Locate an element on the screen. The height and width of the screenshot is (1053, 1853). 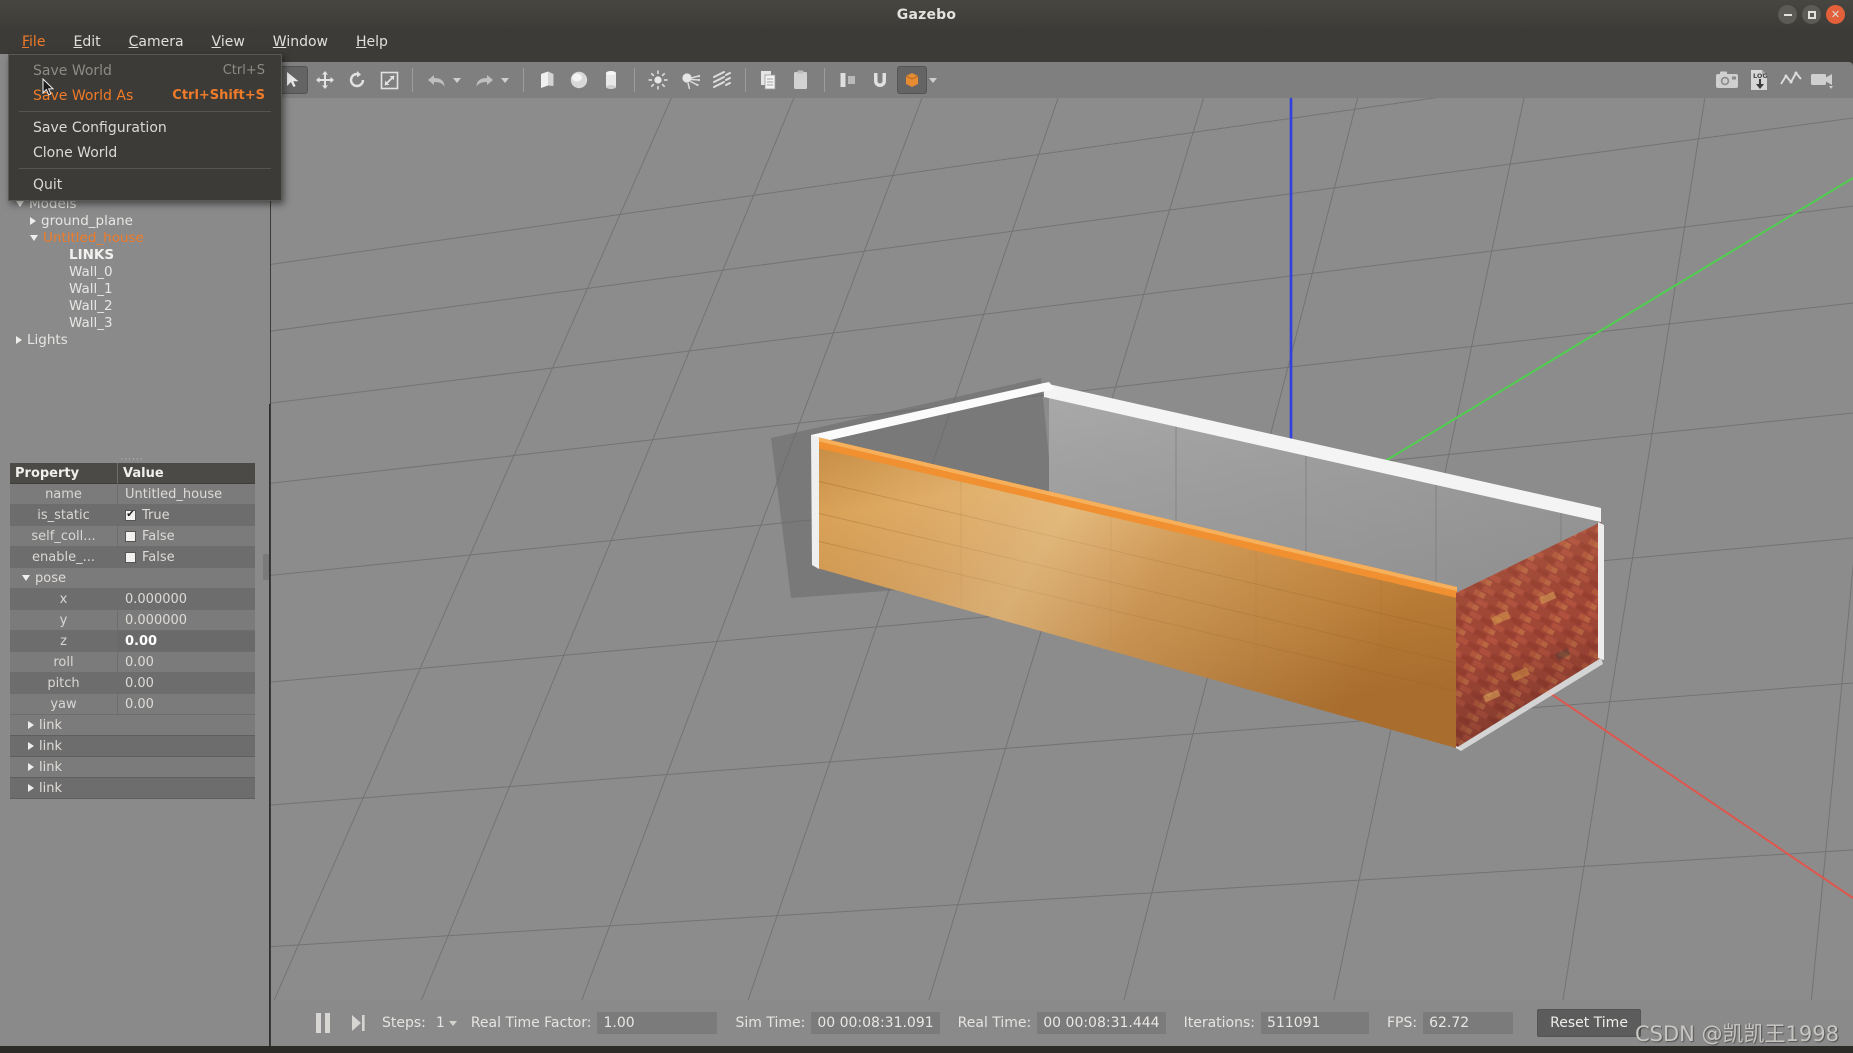
iterations-label: Iterations: is located at coordinates (1219, 1023).